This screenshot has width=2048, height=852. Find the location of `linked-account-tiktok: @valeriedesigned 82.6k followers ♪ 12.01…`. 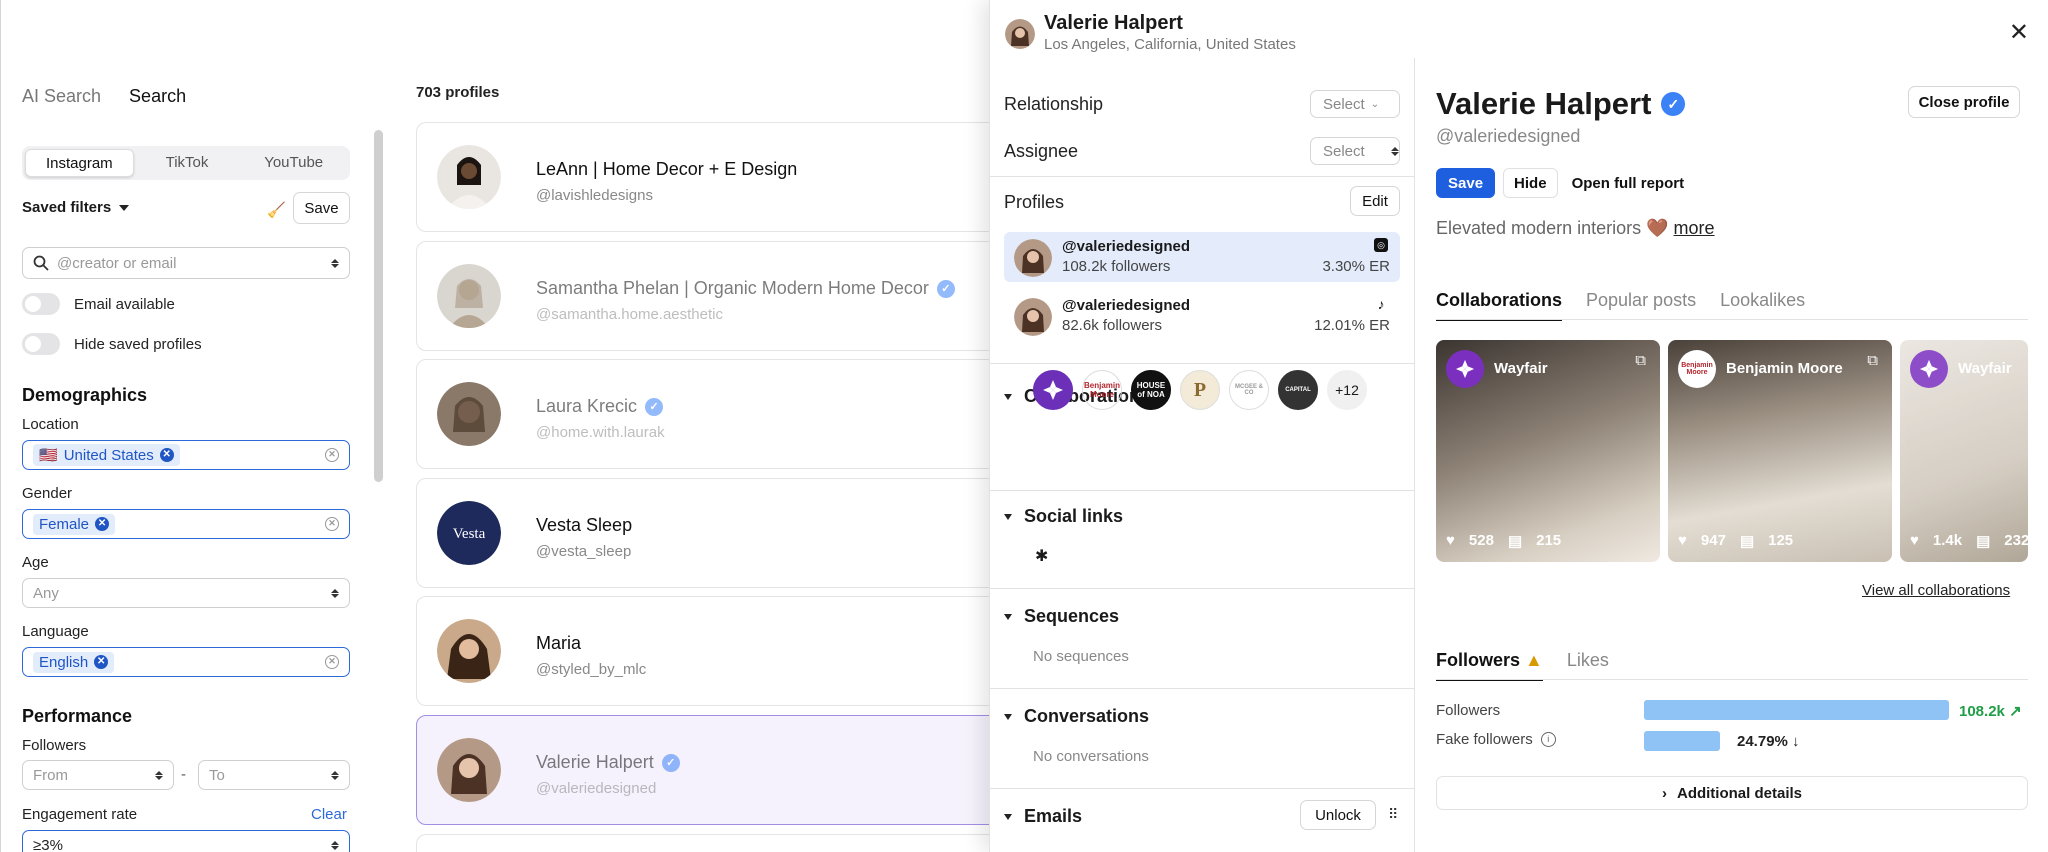

linked-account-tiktok: @valeriedesigned 82.6k followers ♪ 12.01… is located at coordinates (1202, 316).